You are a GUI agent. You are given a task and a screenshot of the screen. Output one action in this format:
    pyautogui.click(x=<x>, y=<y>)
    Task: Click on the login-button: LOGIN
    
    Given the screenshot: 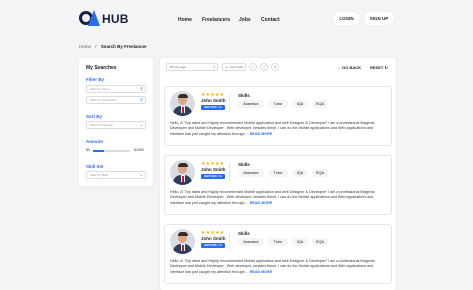 What is the action you would take?
    pyautogui.click(x=346, y=18)
    